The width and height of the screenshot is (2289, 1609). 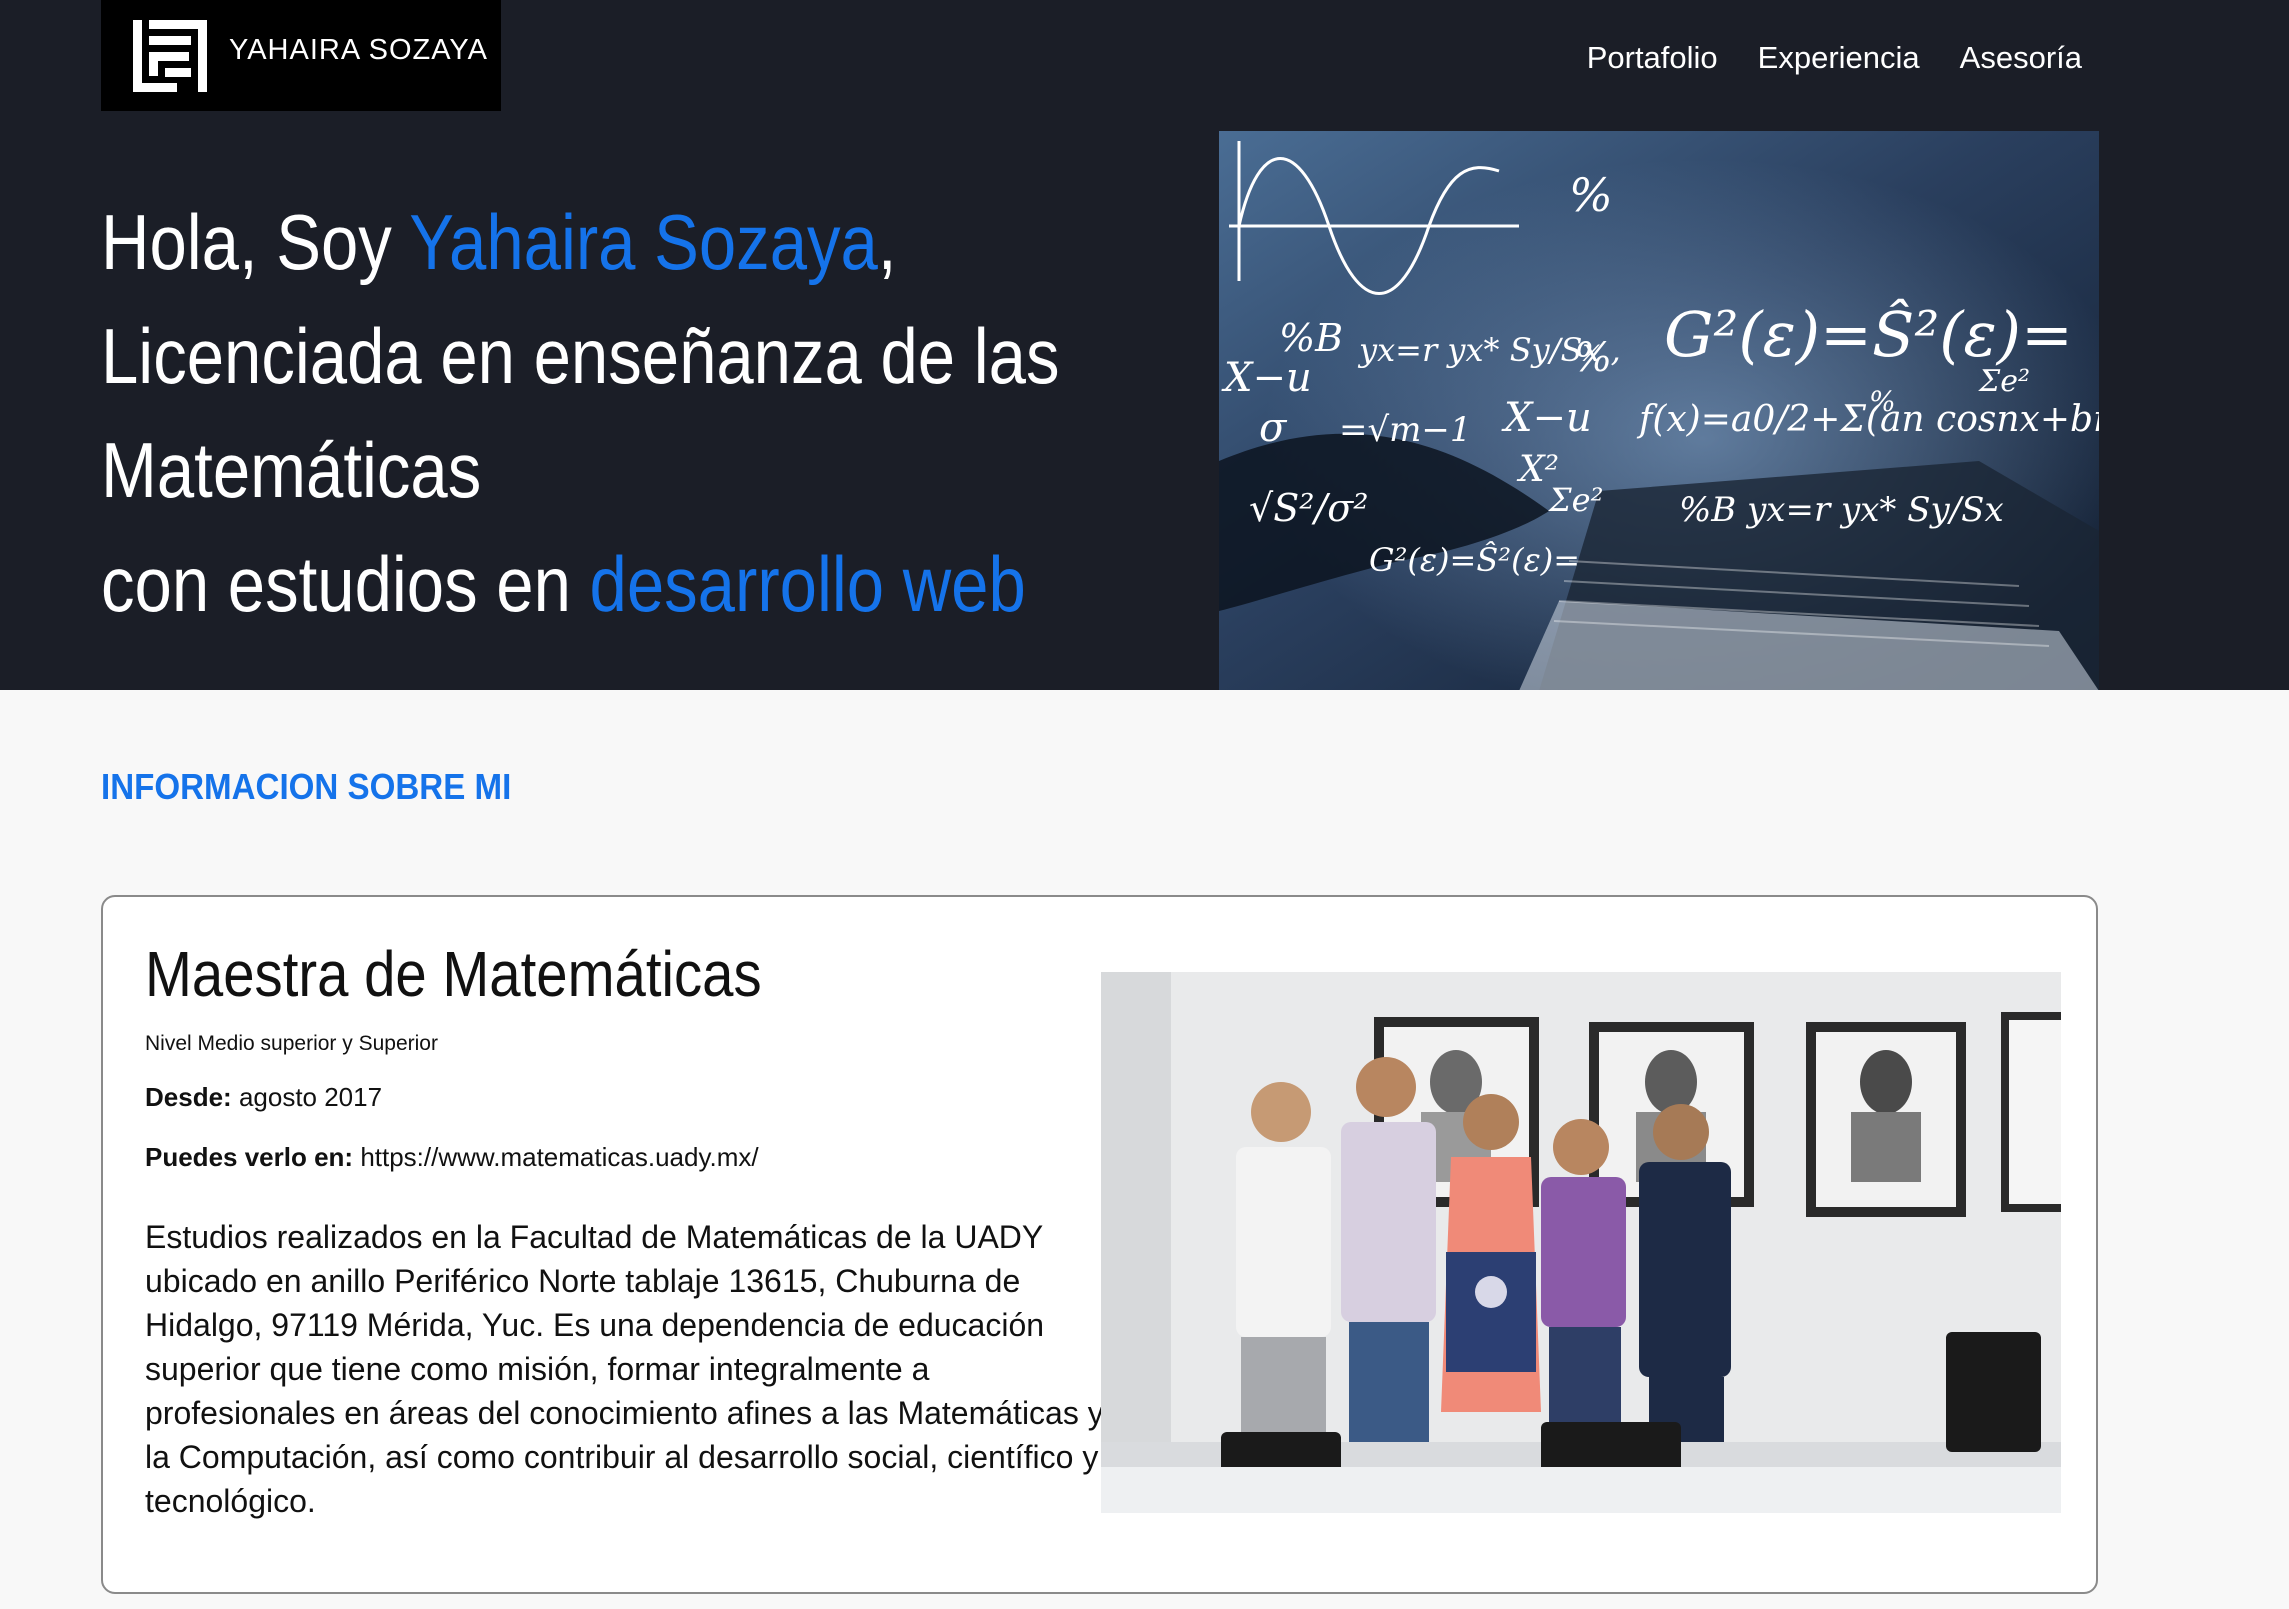 I want to click on brand-logo: YAHAIRA SOZAYA, so click(x=301, y=55).